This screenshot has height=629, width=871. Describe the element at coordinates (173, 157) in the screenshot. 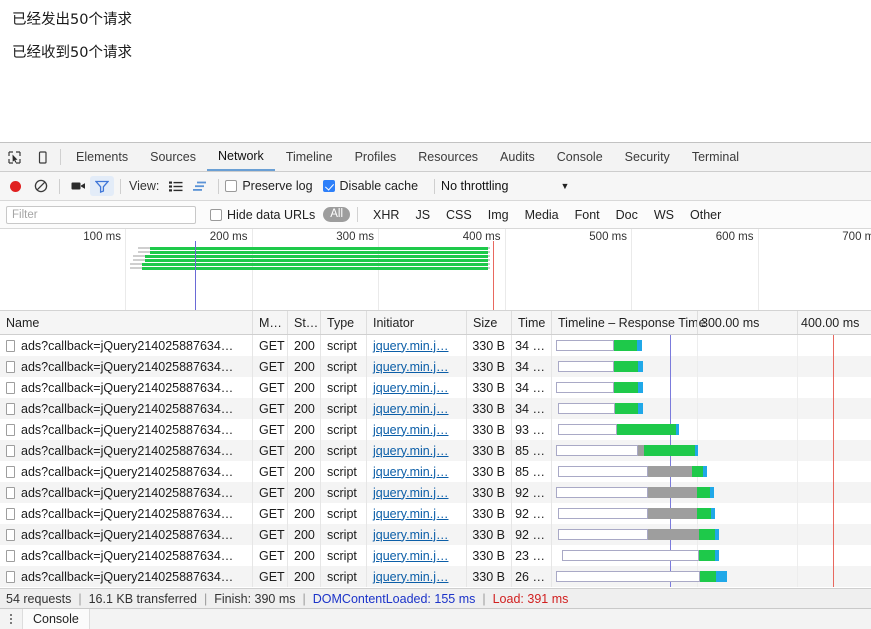

I see `tab-sources: Sources` at that location.